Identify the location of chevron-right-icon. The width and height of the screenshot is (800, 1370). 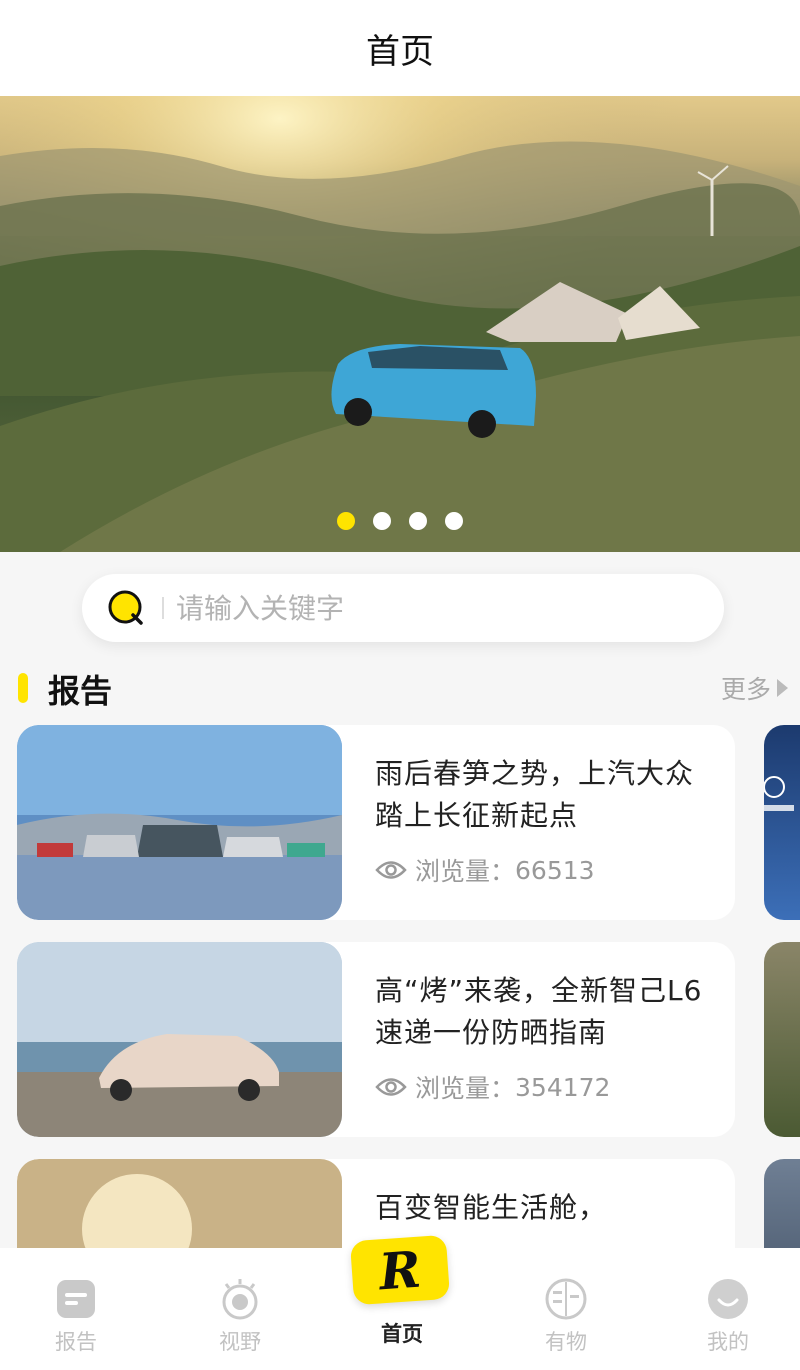
(782, 688).